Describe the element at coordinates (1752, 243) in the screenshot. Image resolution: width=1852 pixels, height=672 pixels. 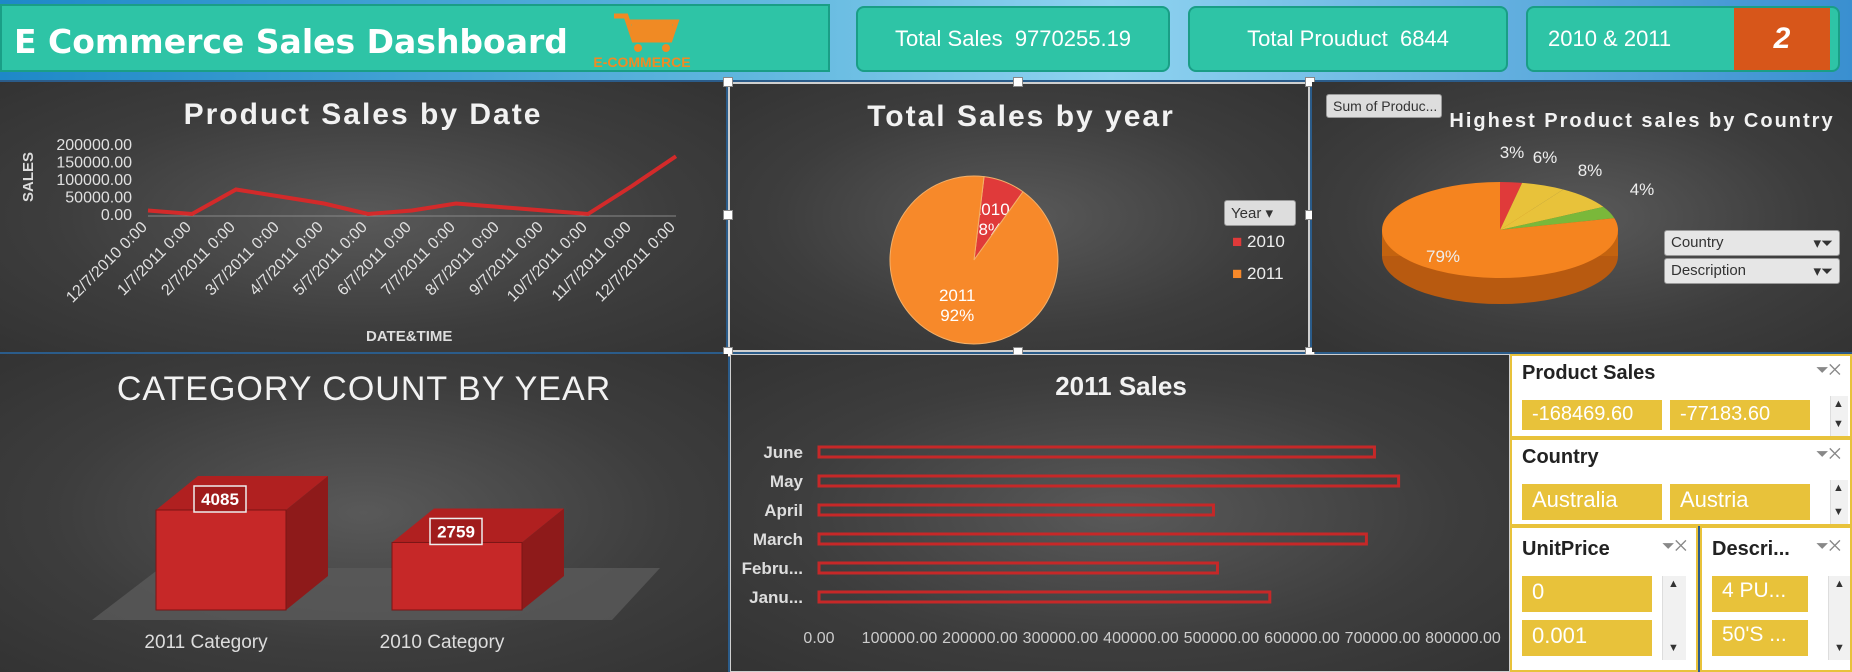
I see `country-filter-button: Country ▾⏷` at that location.